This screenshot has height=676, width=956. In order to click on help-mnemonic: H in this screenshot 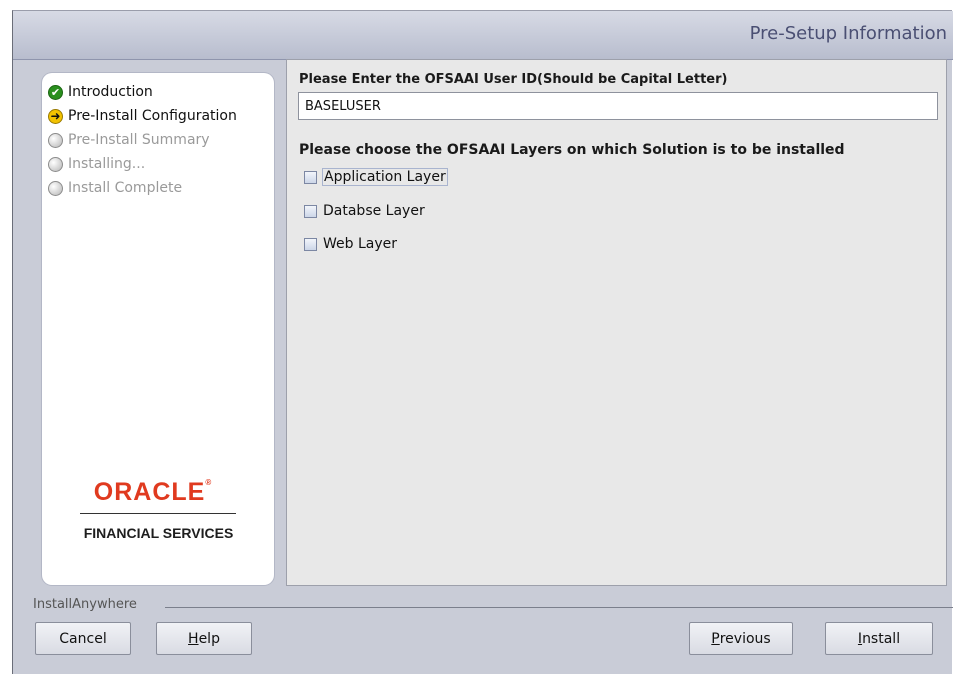, I will do `click(193, 638)`.